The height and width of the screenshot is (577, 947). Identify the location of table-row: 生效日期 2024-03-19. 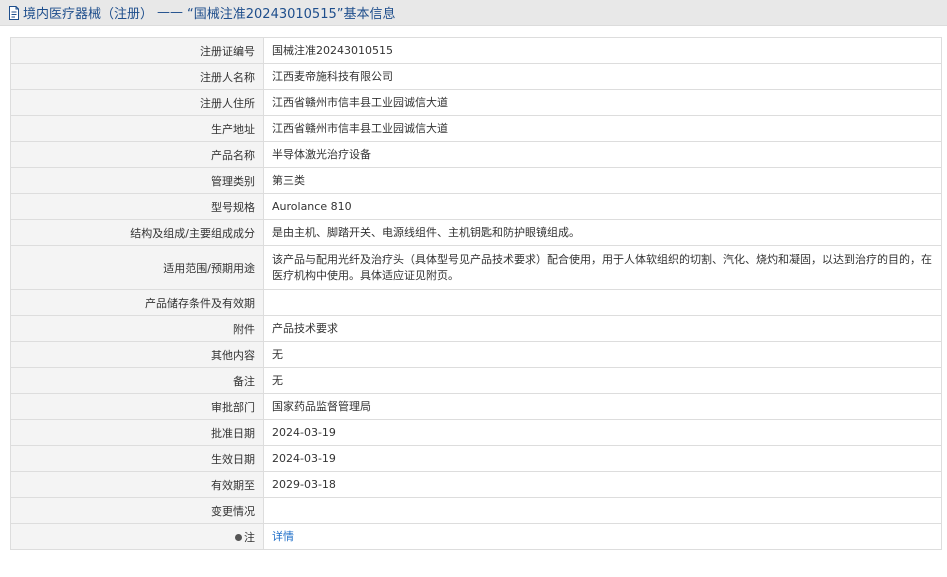
(476, 458).